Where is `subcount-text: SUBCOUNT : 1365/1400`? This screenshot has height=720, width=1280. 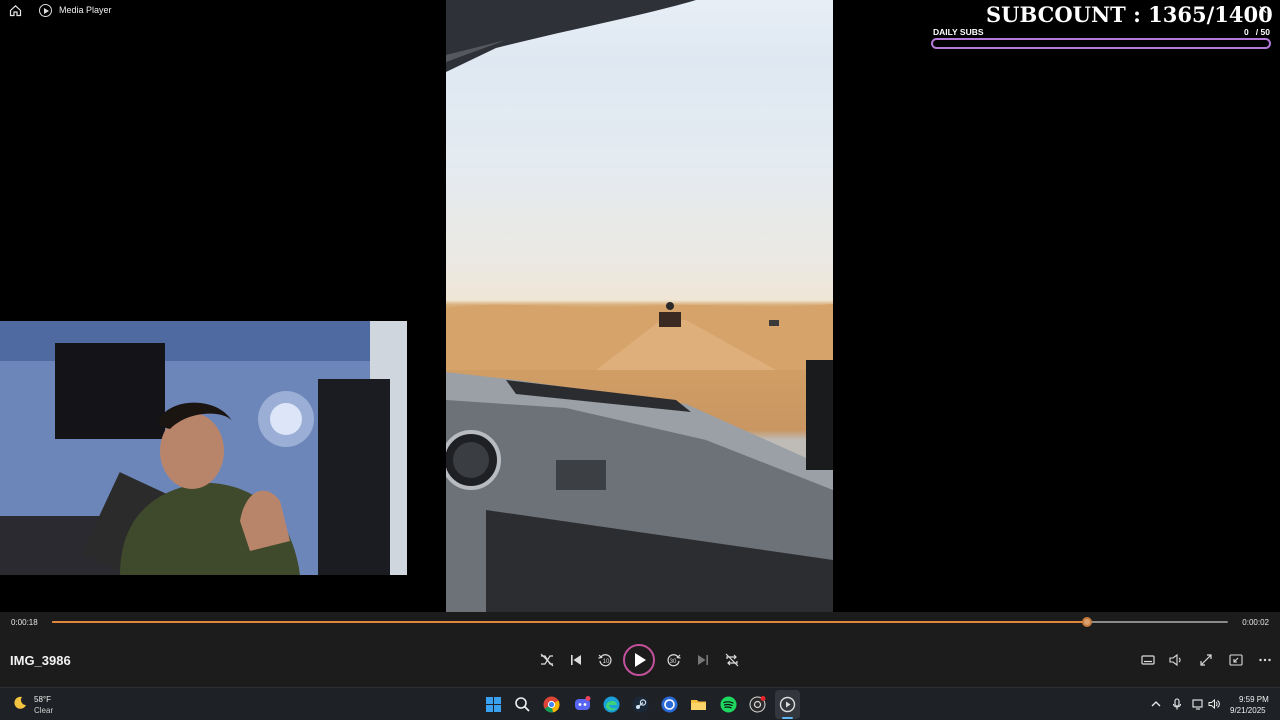 subcount-text: SUBCOUNT : 1365/1400 is located at coordinates (1129, 14).